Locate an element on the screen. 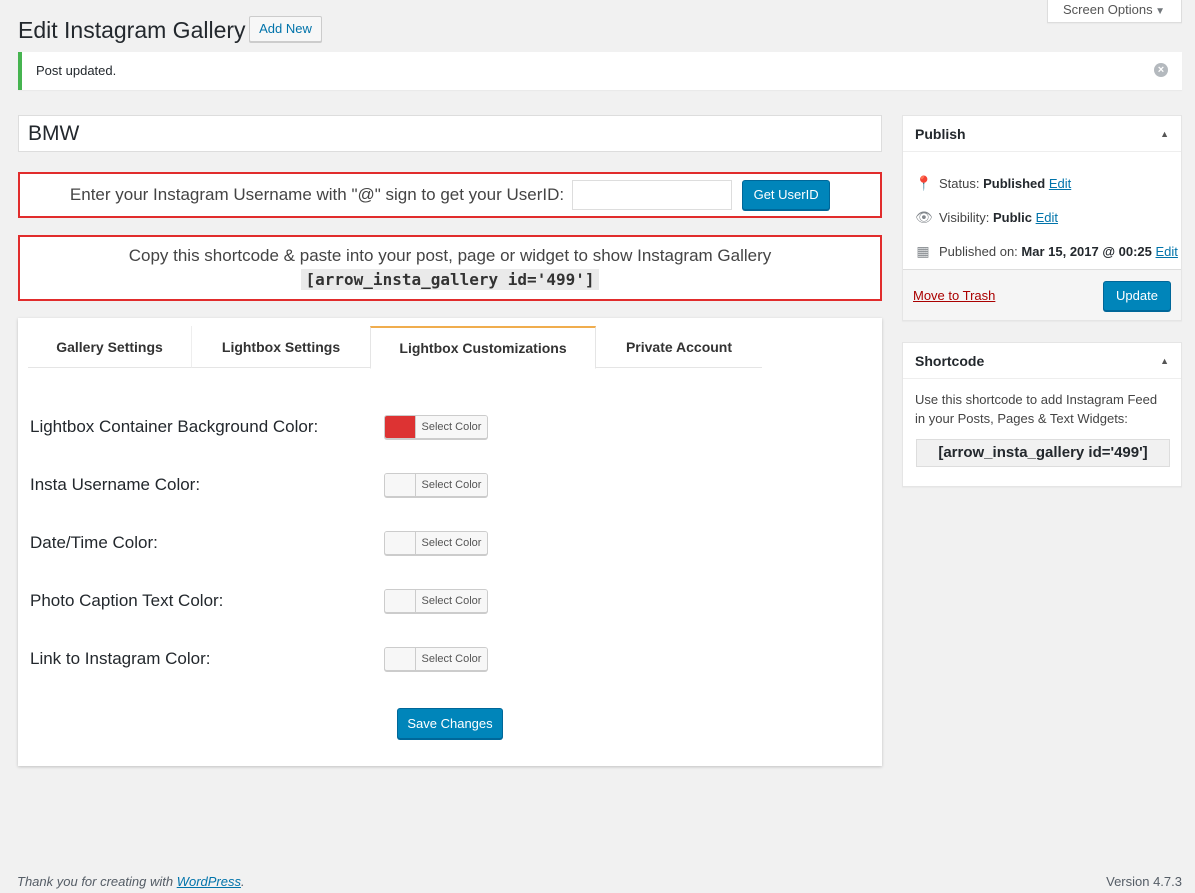 This screenshot has width=1195, height=893. pin-icon: 📍 is located at coordinates (924, 183).